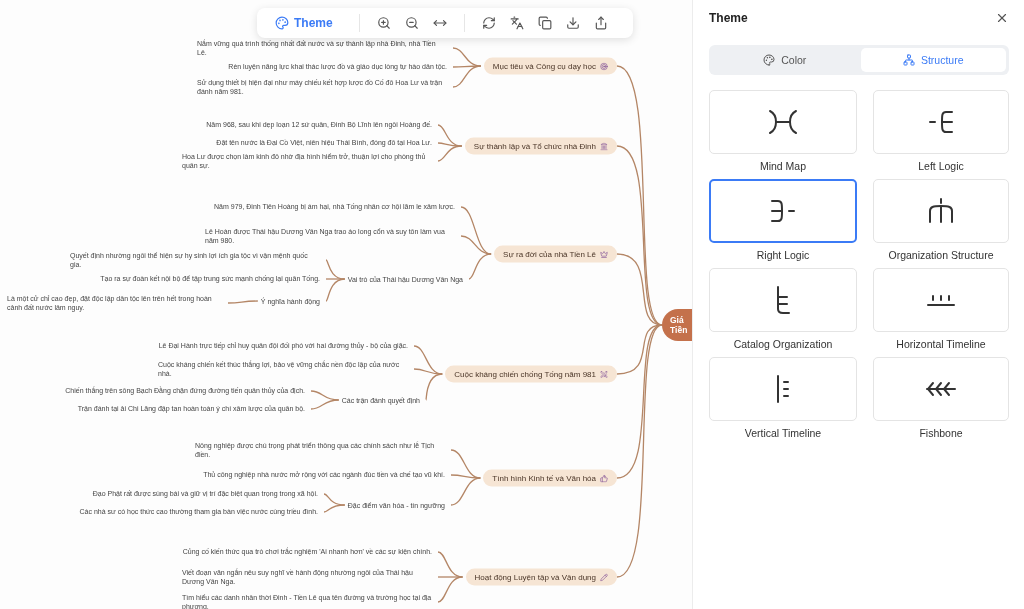 This screenshot has width=1024, height=609. What do you see at coordinates (941, 344) in the screenshot?
I see `structure-label: Horizontal Timeline` at bounding box center [941, 344].